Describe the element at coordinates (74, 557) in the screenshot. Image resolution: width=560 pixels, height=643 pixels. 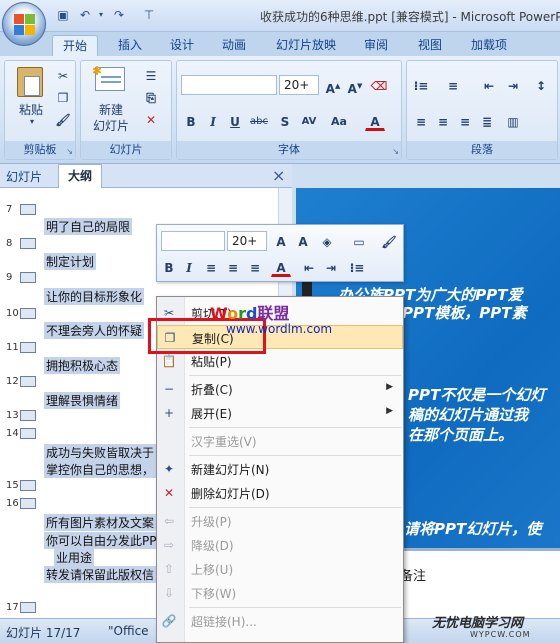
I see `outline-line: 业用途` at that location.